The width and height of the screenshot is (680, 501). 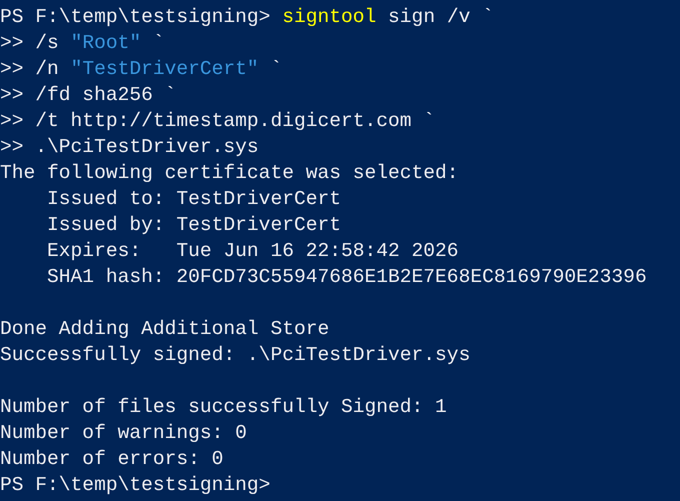 I want to click on terminal-line: Number of errors: 0, so click(x=112, y=459).